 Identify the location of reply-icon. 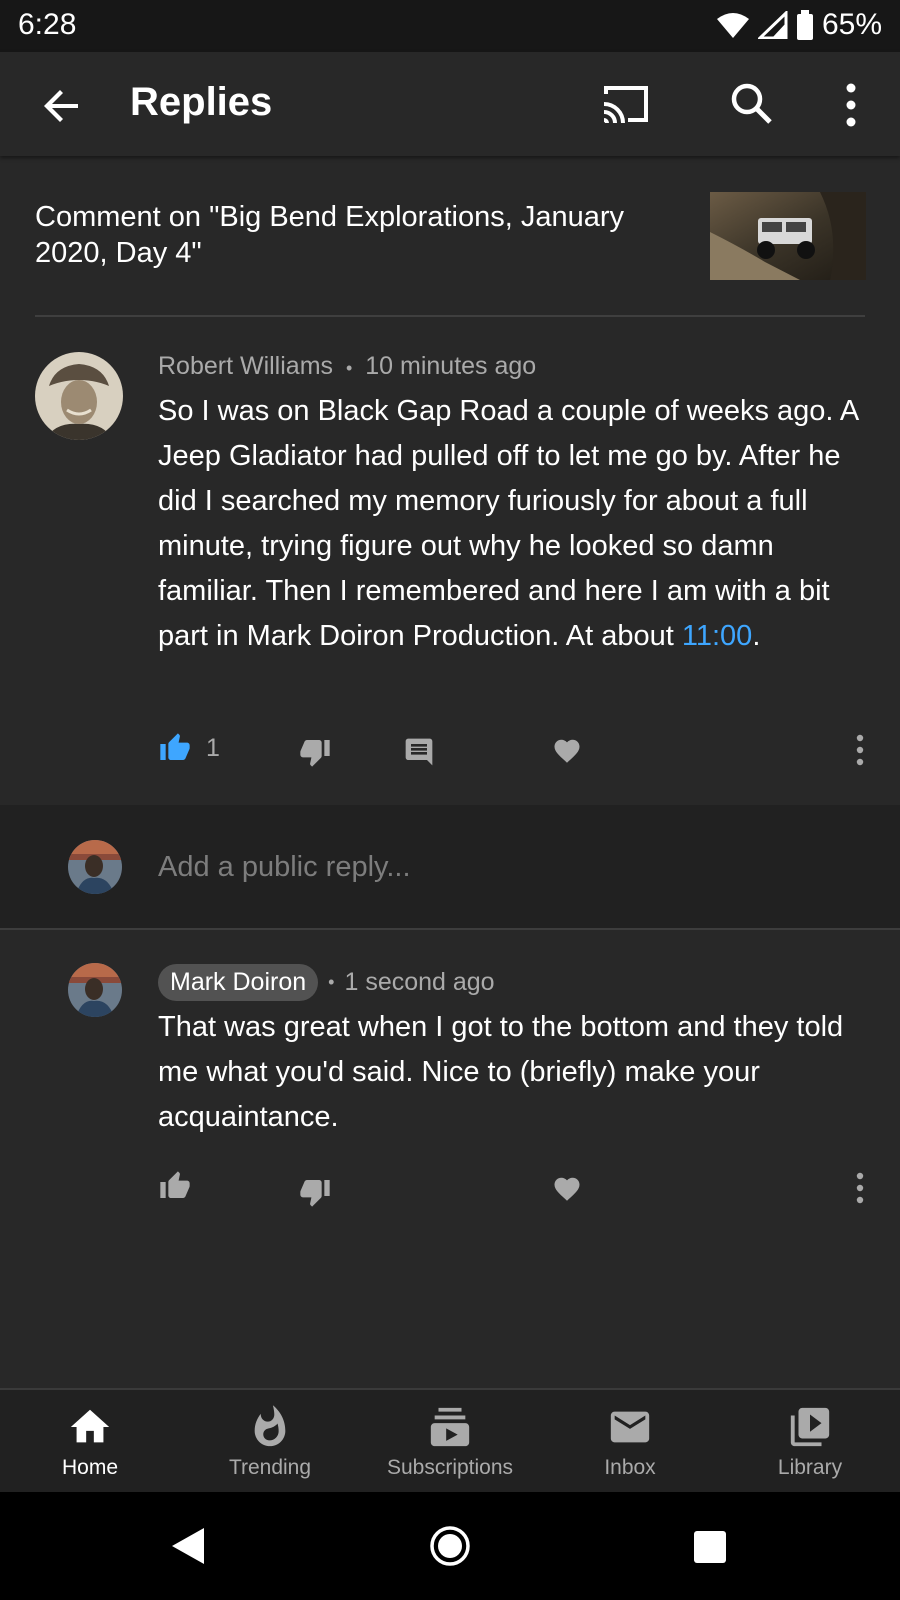
(419, 752).